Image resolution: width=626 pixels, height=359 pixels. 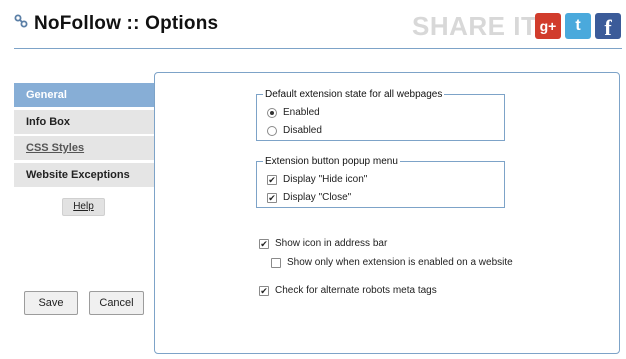 I want to click on google-plus-icon: g+, so click(x=548, y=26).